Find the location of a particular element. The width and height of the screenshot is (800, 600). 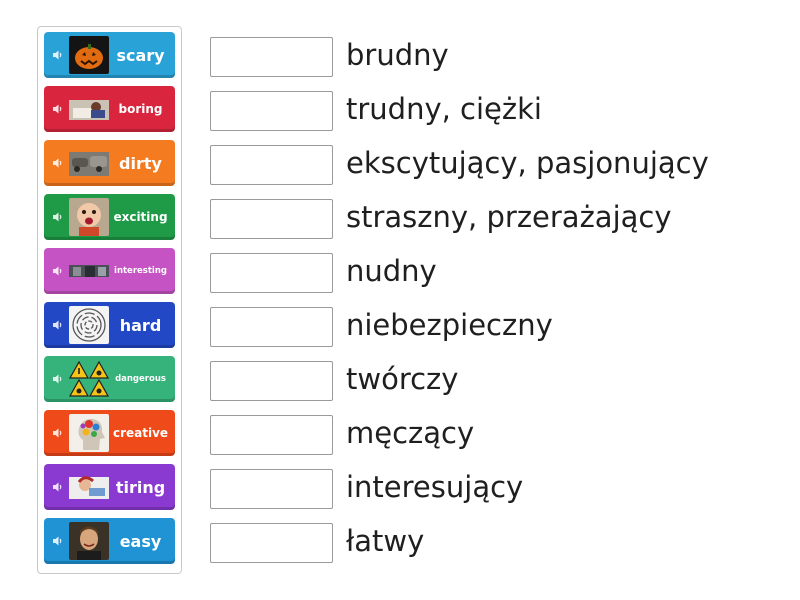

definition-text: ekscytujący, pasjonujący is located at coordinates (527, 163).